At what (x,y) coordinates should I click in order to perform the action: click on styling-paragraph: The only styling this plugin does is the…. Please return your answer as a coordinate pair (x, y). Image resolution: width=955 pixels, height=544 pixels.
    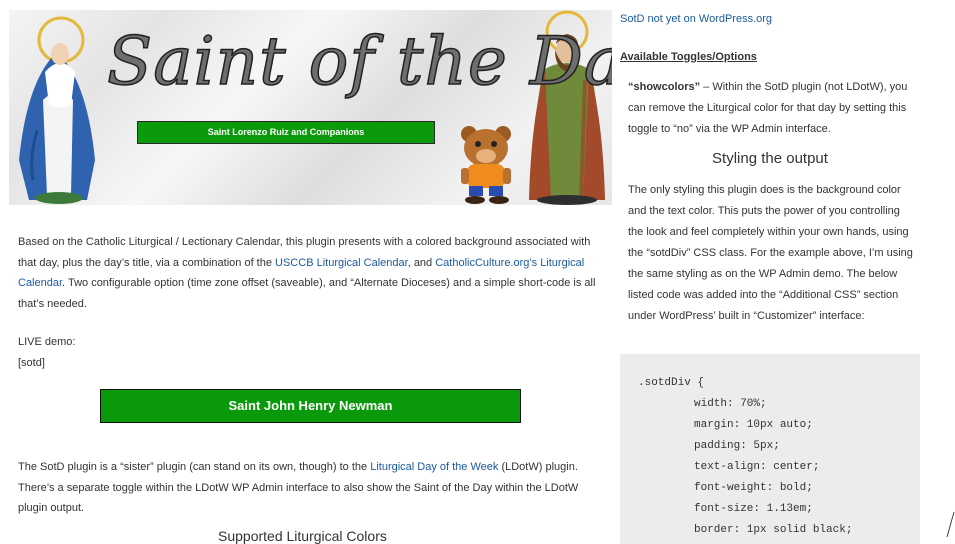
    Looking at the image, I should click on (770, 253).